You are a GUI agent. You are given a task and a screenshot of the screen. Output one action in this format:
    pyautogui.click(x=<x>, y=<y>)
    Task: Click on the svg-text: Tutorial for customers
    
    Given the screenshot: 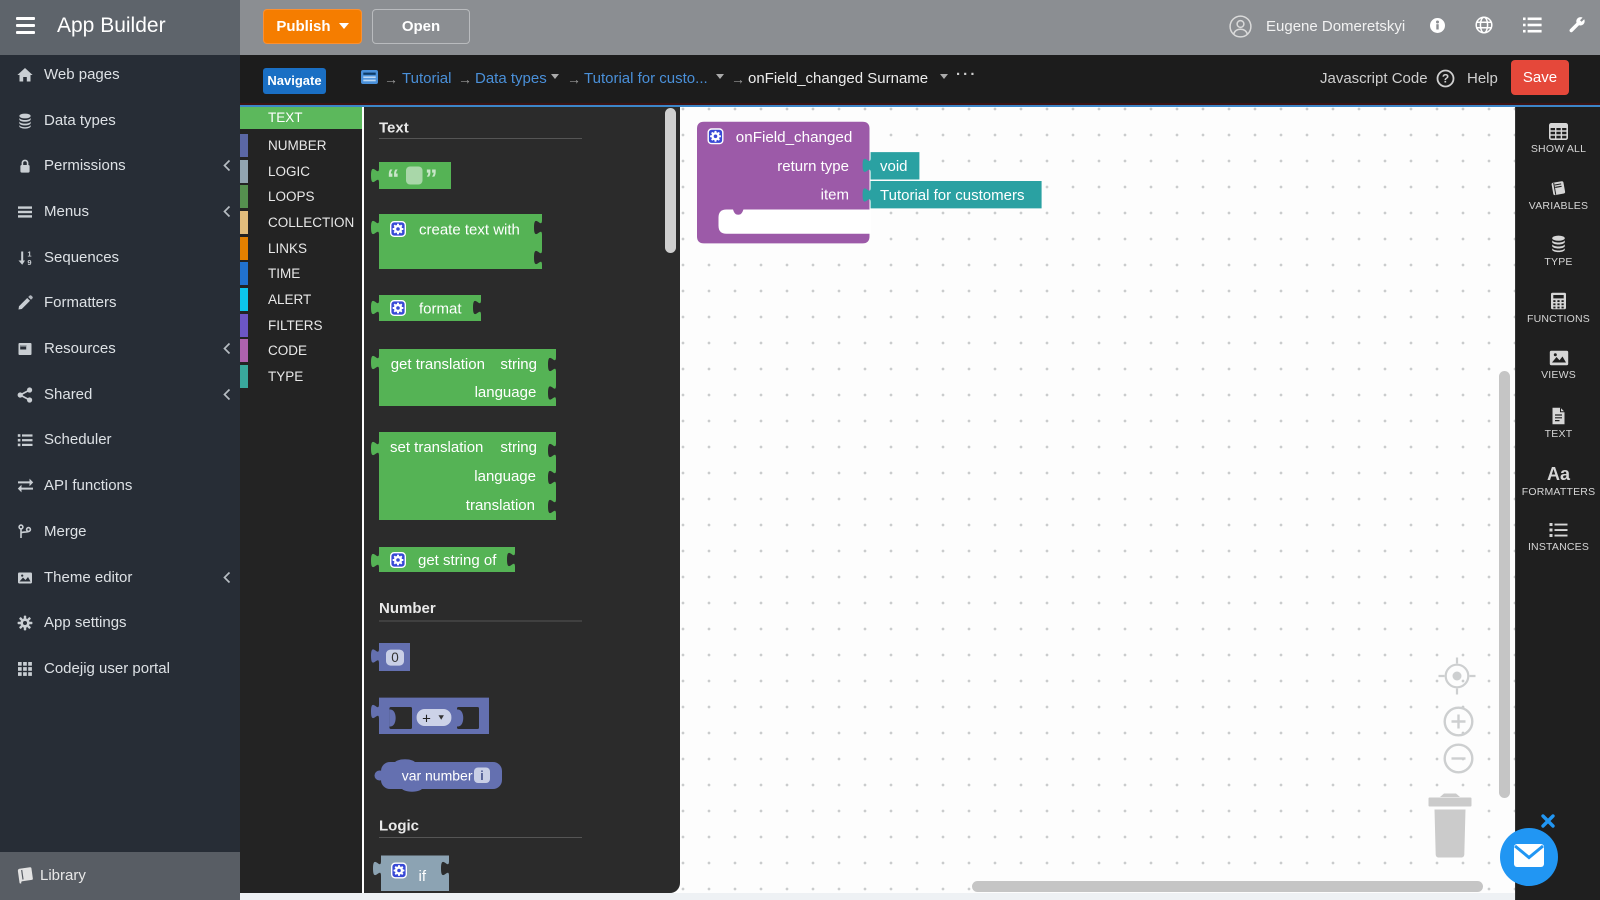 What is the action you would take?
    pyautogui.click(x=952, y=195)
    